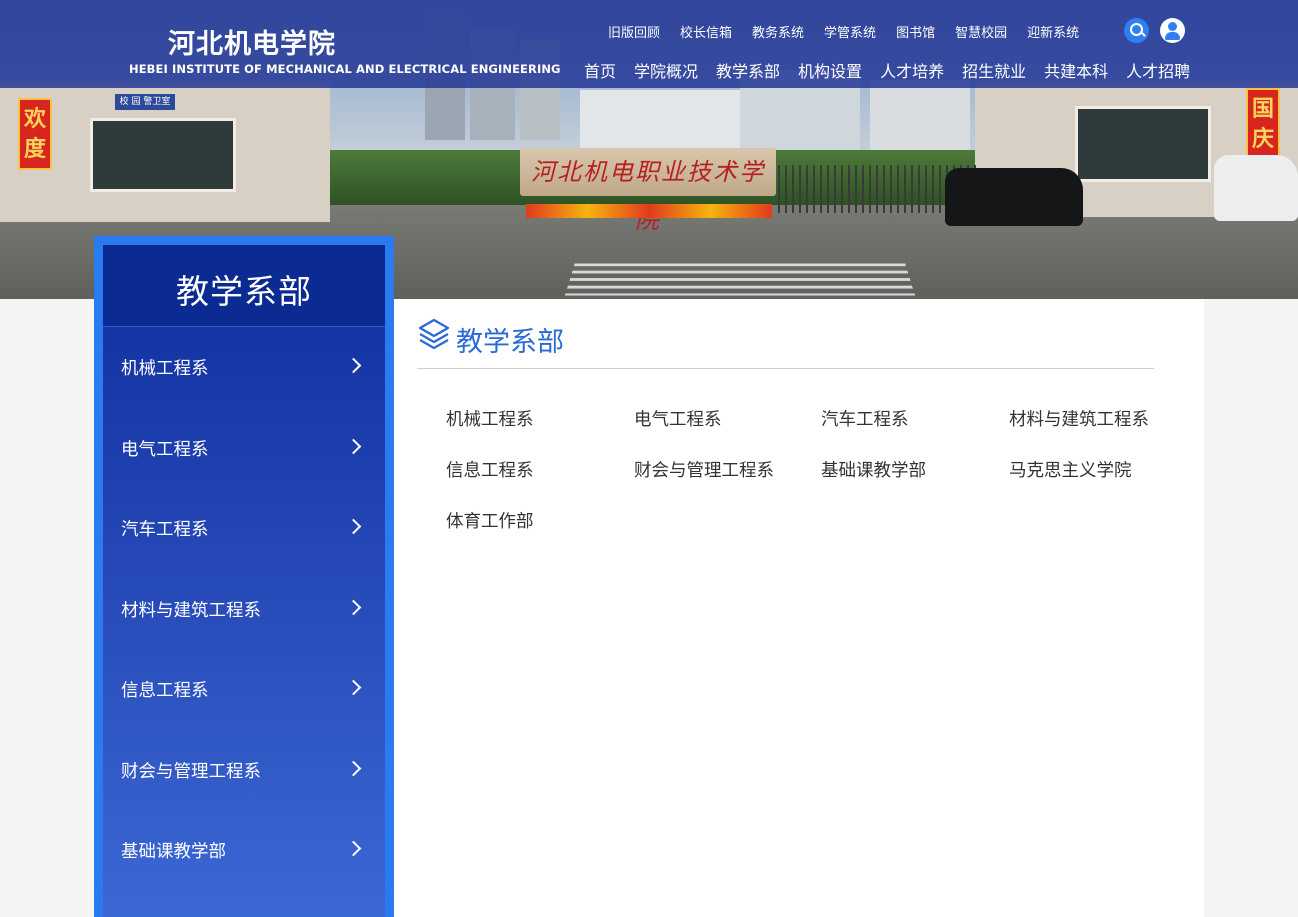  What do you see at coordinates (145, 102) in the screenshot?
I see `guard-sign: 校 园 警卫室` at bounding box center [145, 102].